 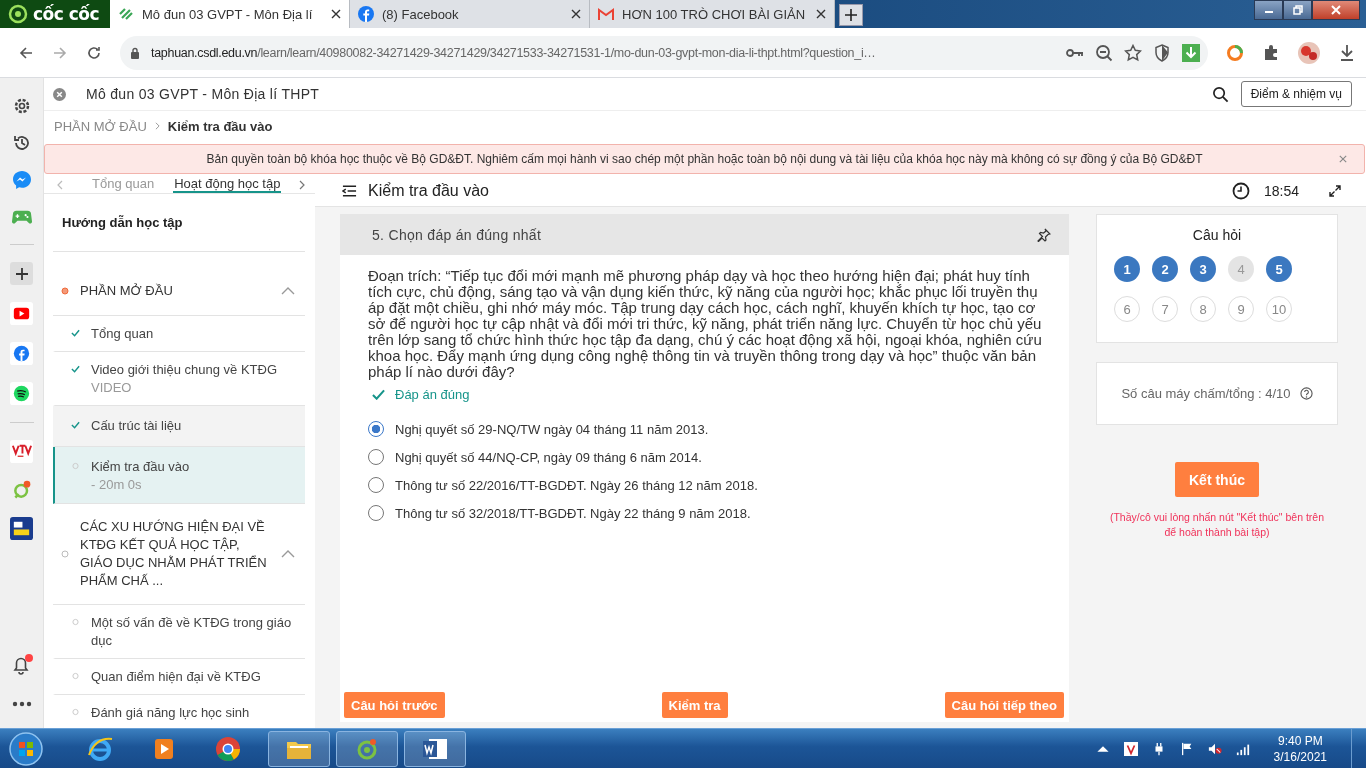 I want to click on question-number: 8, so click(x=1203, y=309).